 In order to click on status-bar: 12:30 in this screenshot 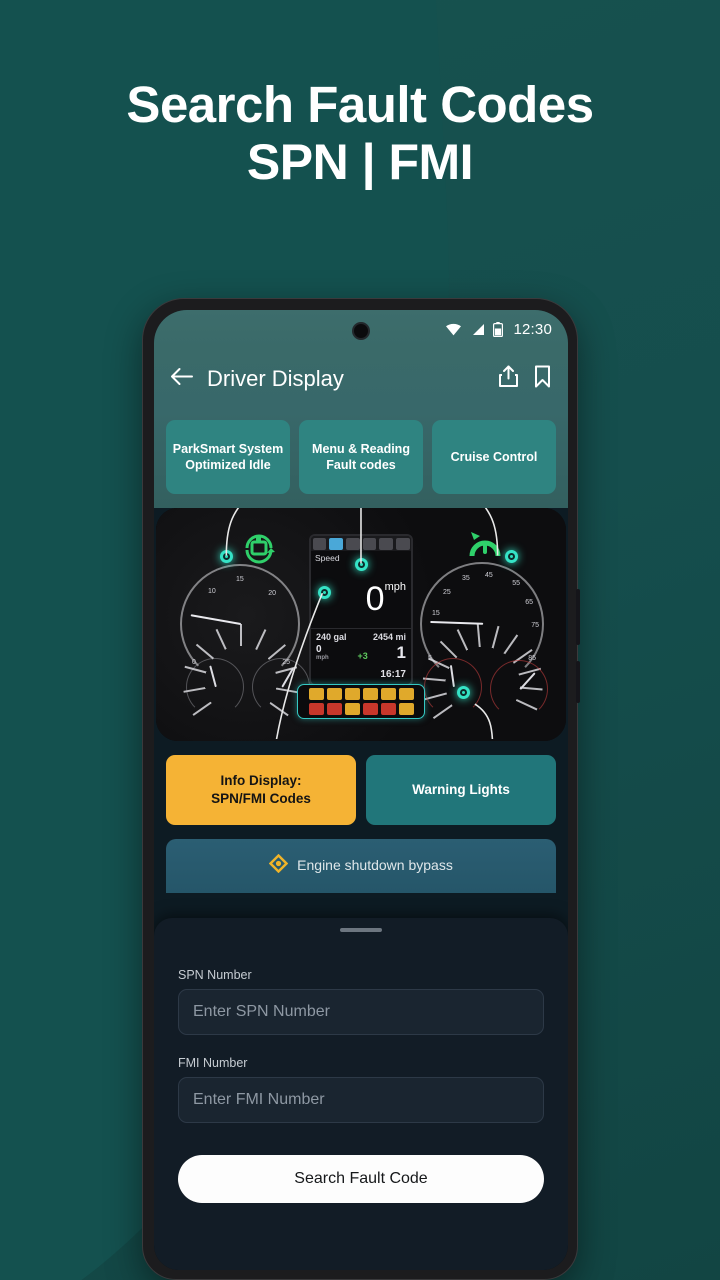, I will do `click(361, 329)`.